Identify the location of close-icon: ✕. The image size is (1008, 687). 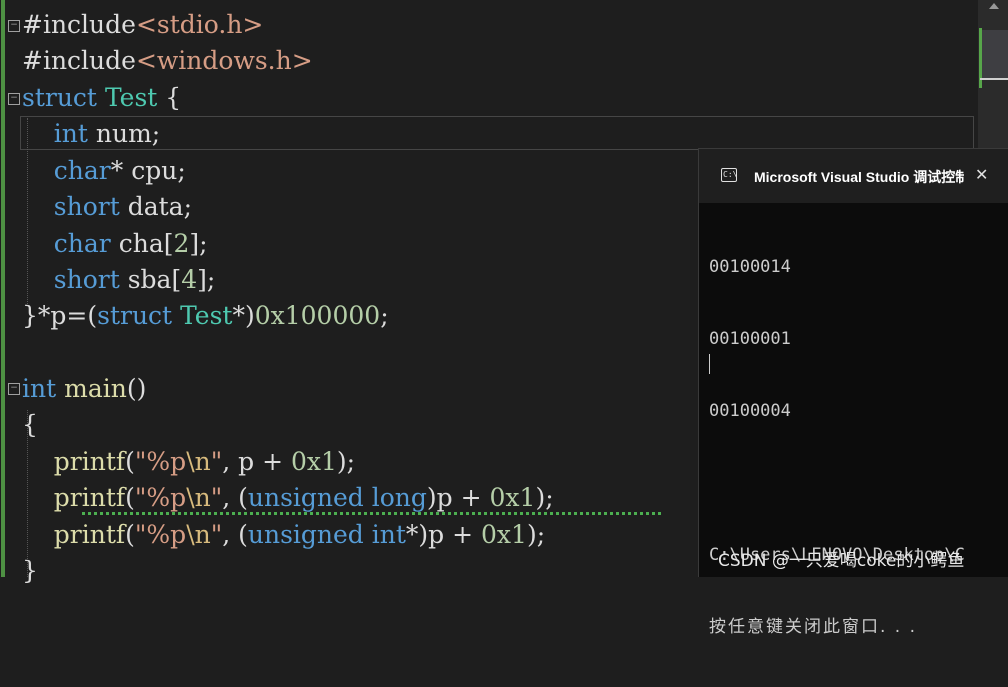
(981, 174).